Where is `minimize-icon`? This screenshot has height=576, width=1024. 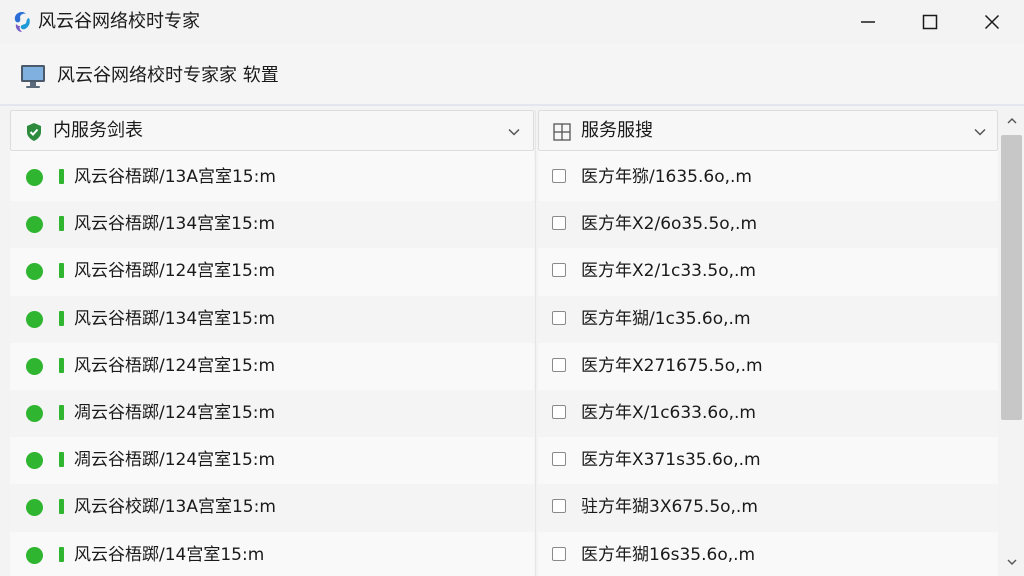 minimize-icon is located at coordinates (868, 22).